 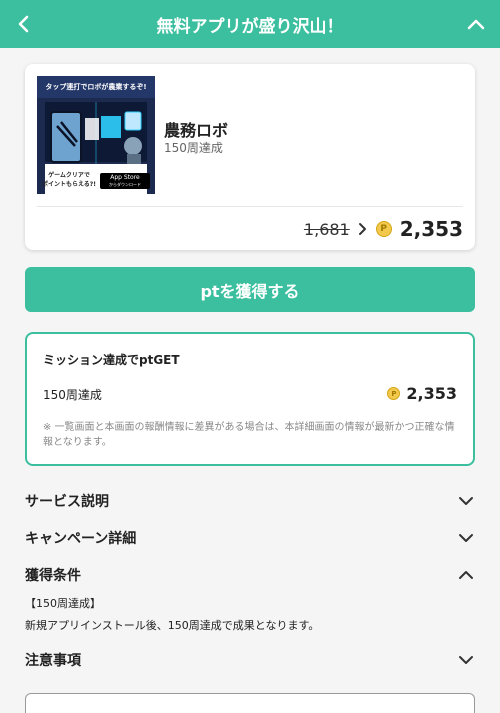 What do you see at coordinates (250, 289) in the screenshot?
I see `get-points-button: ptを獲得する` at bounding box center [250, 289].